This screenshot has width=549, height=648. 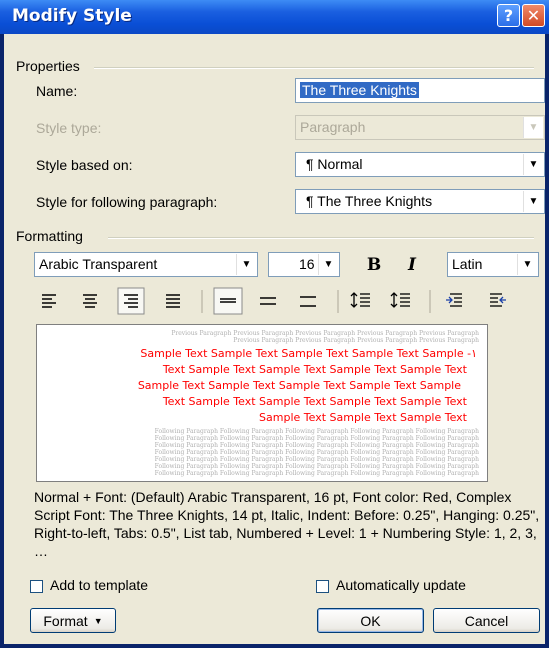 What do you see at coordinates (508, 15) in the screenshot?
I see `help-button: ?` at bounding box center [508, 15].